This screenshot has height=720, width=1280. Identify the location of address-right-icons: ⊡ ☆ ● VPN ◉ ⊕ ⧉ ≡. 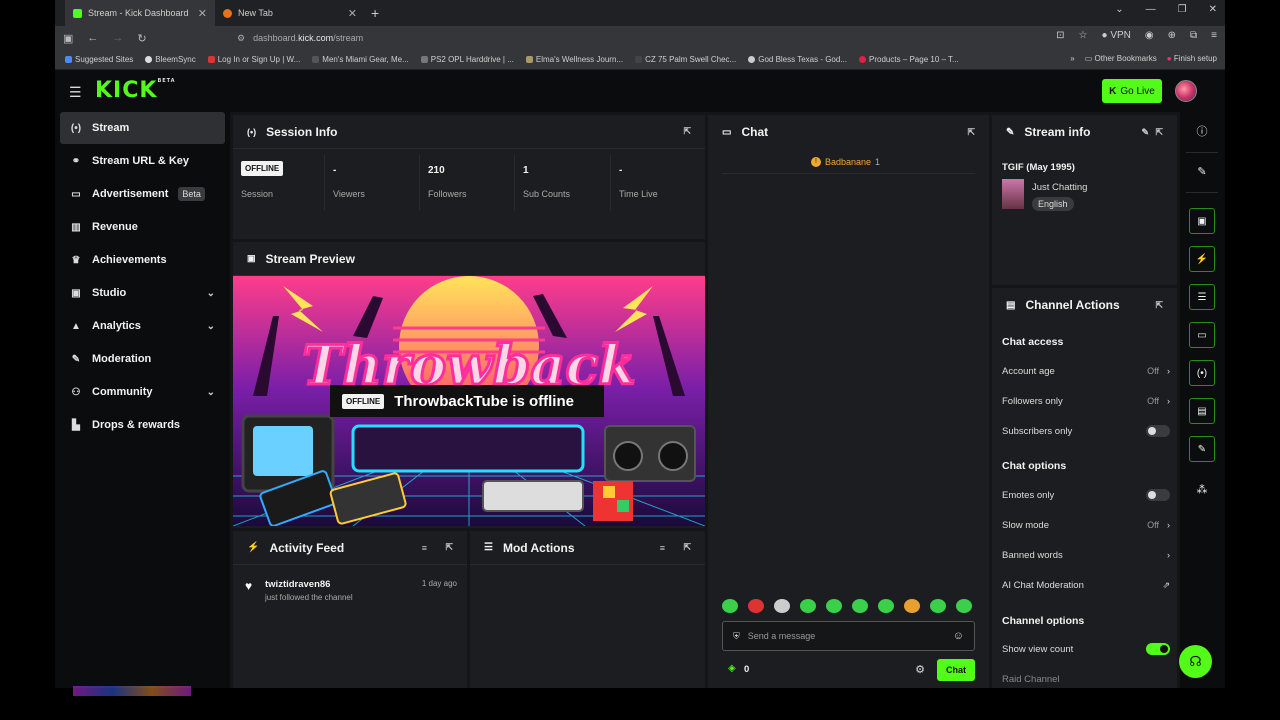
(1136, 35).